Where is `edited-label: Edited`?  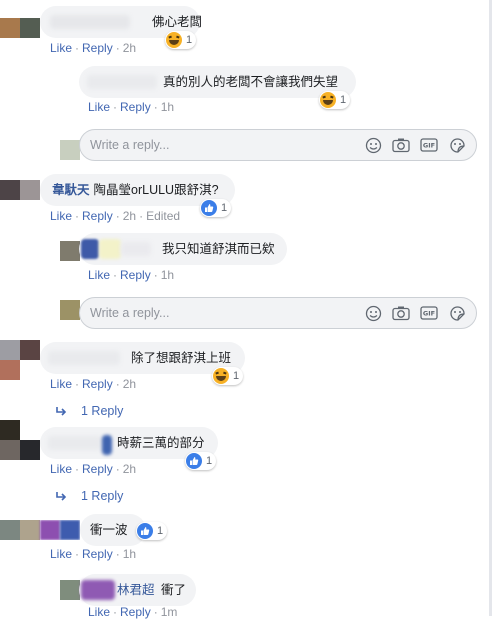
edited-label: Edited is located at coordinates (163, 216).